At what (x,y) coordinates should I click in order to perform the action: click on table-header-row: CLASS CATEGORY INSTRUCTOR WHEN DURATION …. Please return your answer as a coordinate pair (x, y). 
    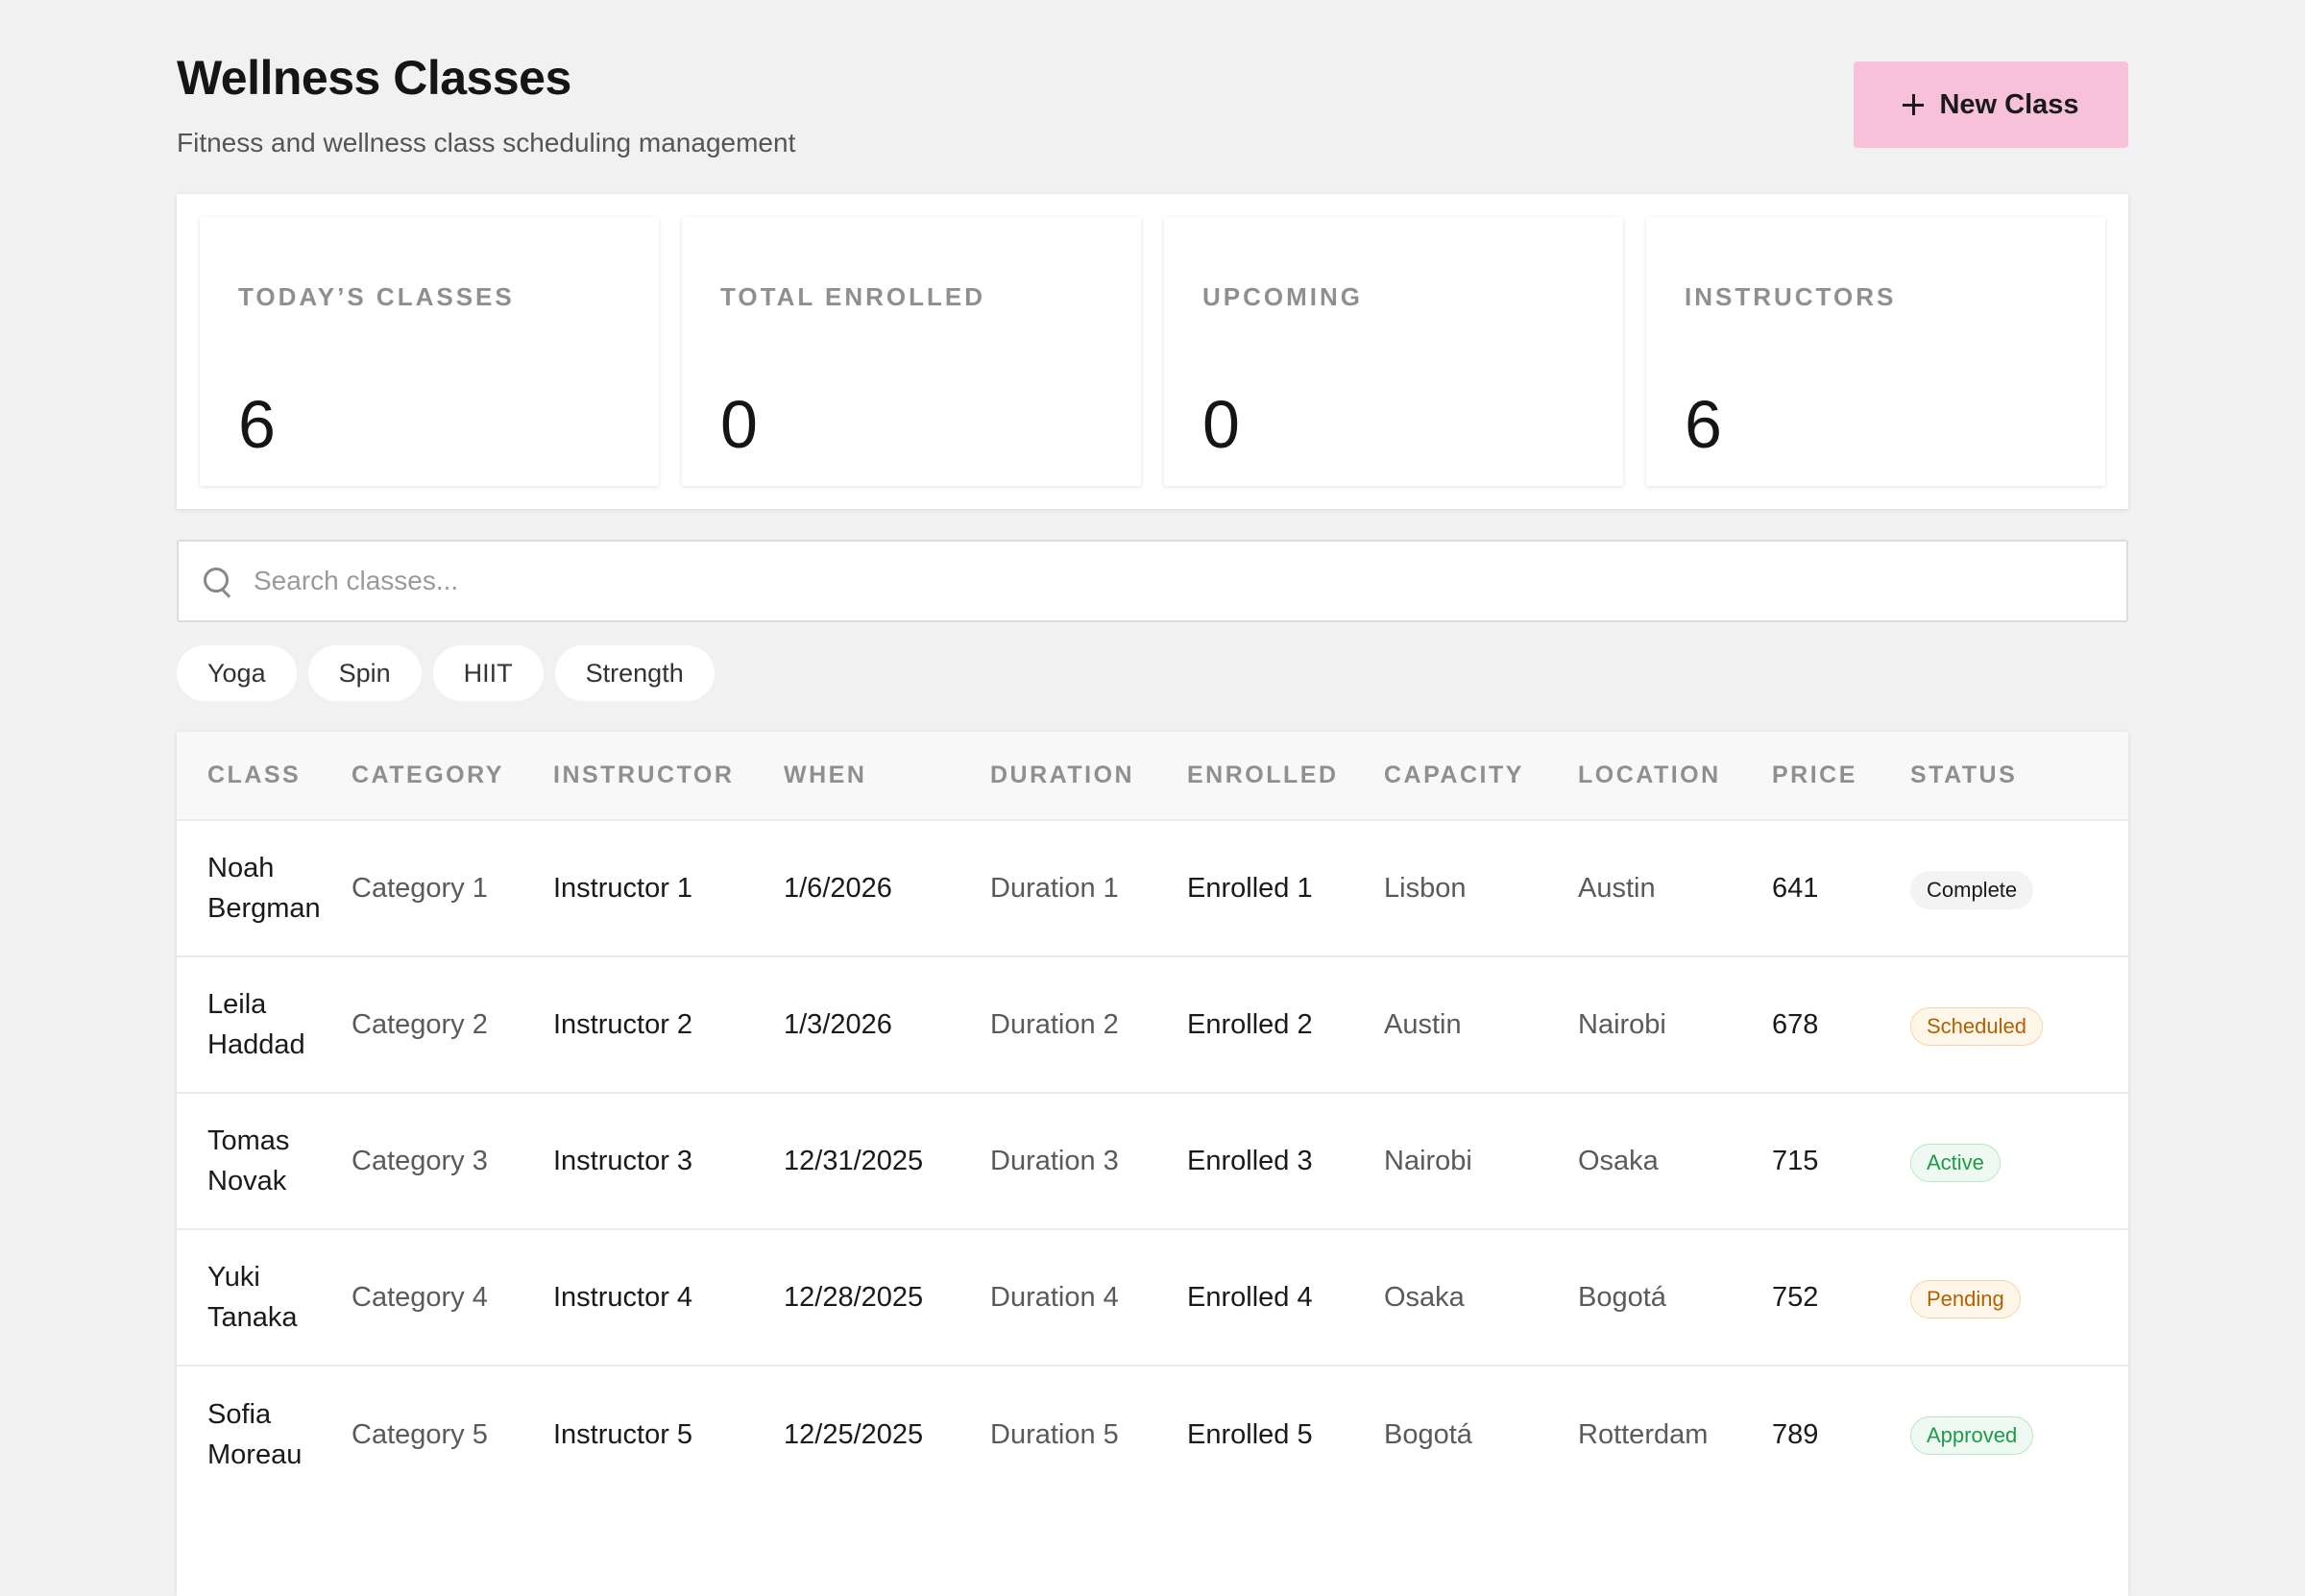
    Looking at the image, I should click on (1152, 776).